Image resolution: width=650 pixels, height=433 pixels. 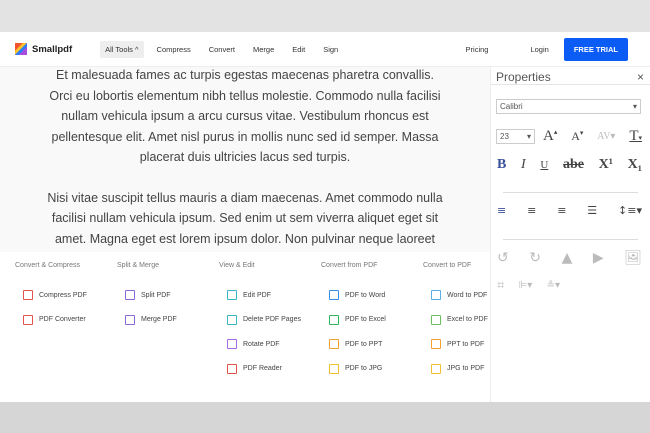 I want to click on logo-icon, so click(x=21, y=49).